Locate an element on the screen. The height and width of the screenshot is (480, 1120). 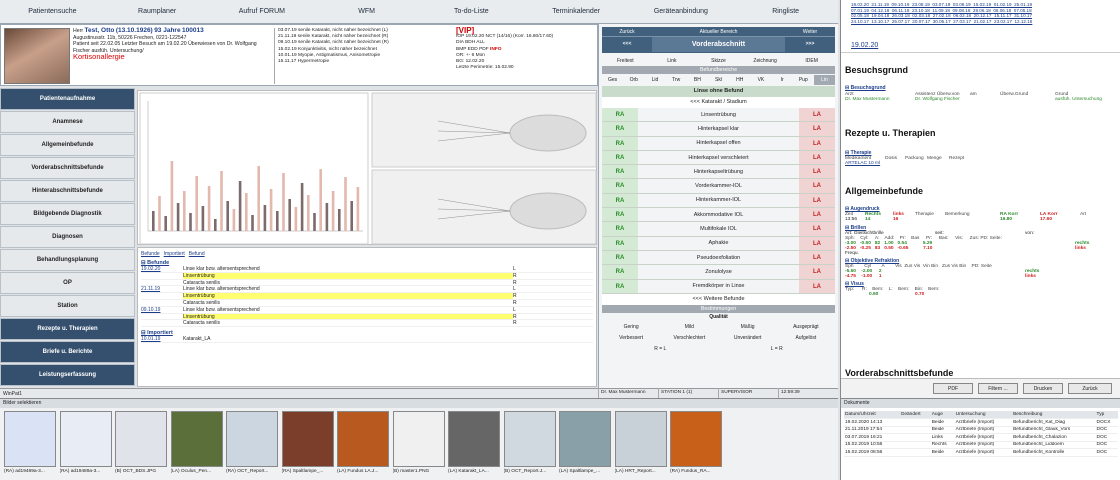
nav-item: Terminkalender is located at coordinates (576, 11).